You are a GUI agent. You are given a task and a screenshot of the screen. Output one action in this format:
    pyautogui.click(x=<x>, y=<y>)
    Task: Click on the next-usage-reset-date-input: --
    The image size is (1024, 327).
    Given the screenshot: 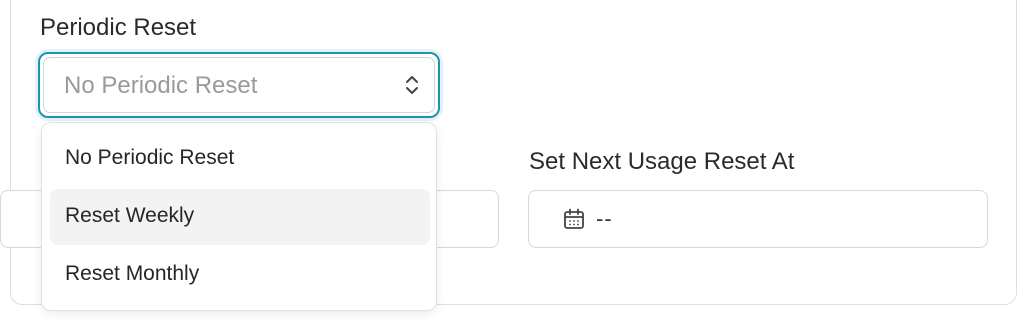 What is the action you would take?
    pyautogui.click(x=758, y=219)
    